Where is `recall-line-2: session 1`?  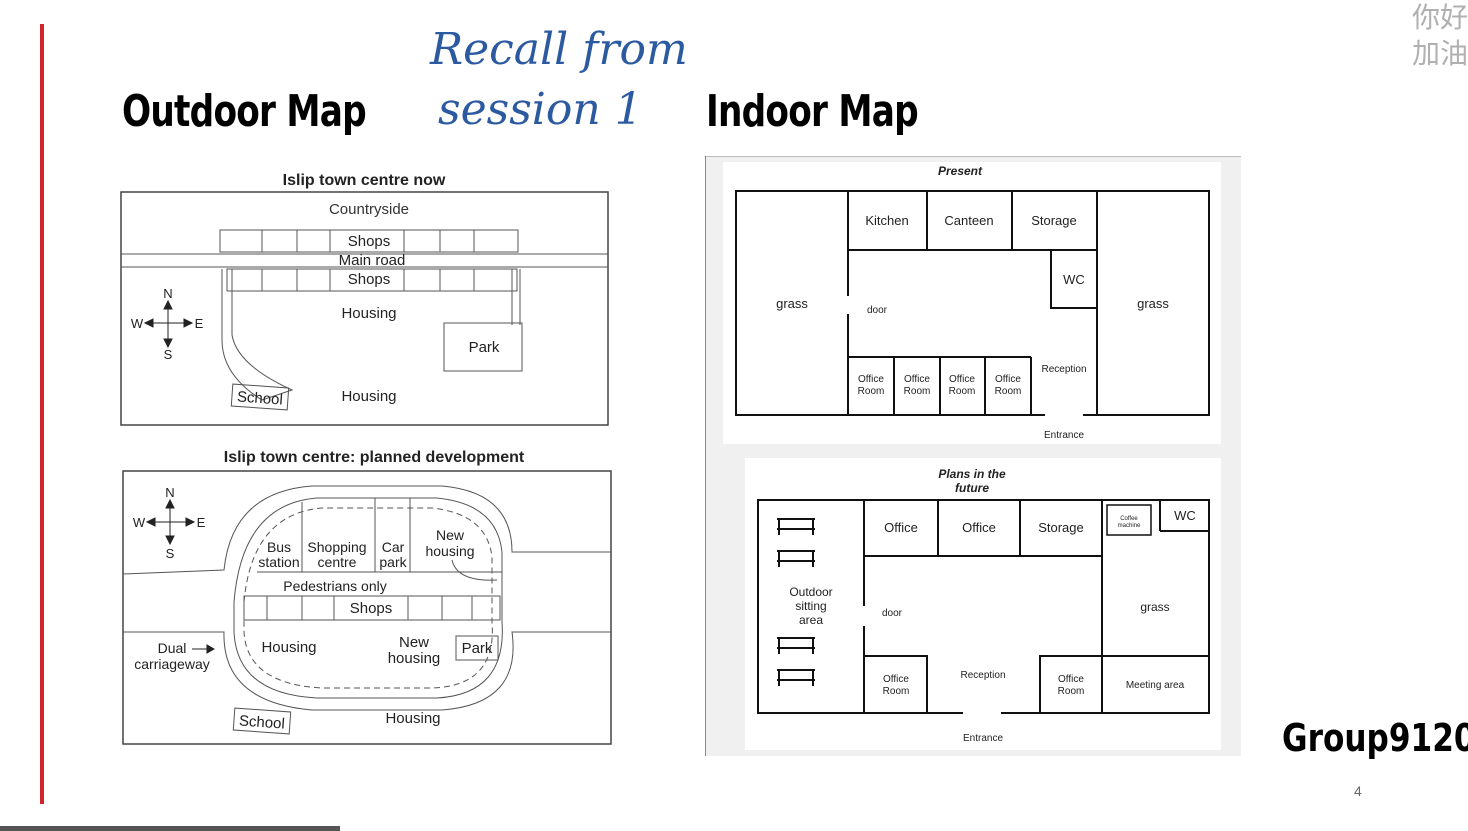
recall-line-2: session 1 is located at coordinates (540, 109).